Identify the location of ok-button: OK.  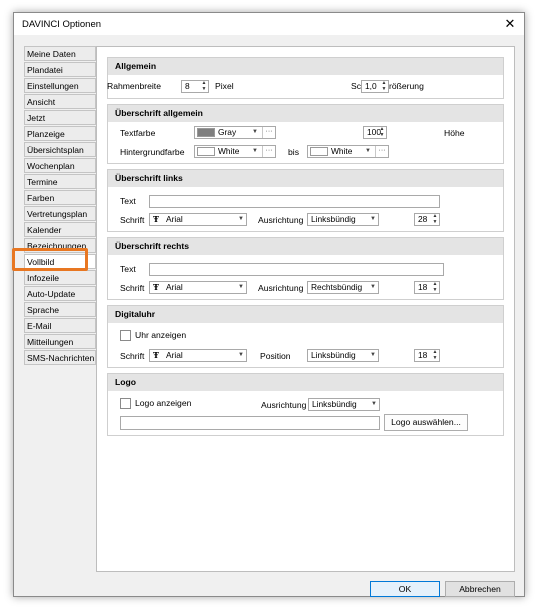
(405, 589).